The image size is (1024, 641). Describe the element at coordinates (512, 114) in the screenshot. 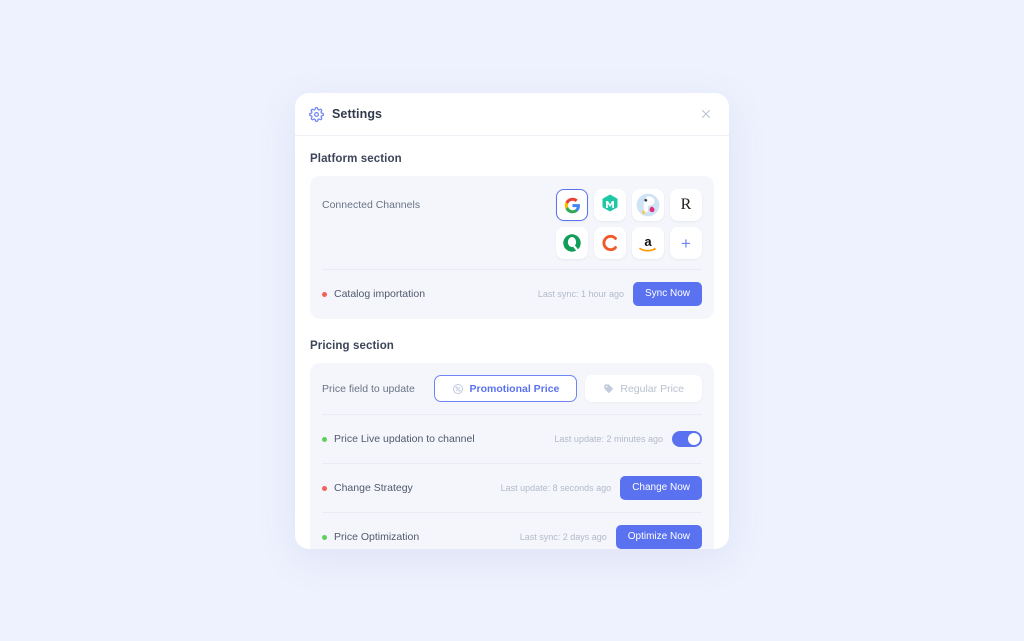

I see `modal-header: Settings` at that location.